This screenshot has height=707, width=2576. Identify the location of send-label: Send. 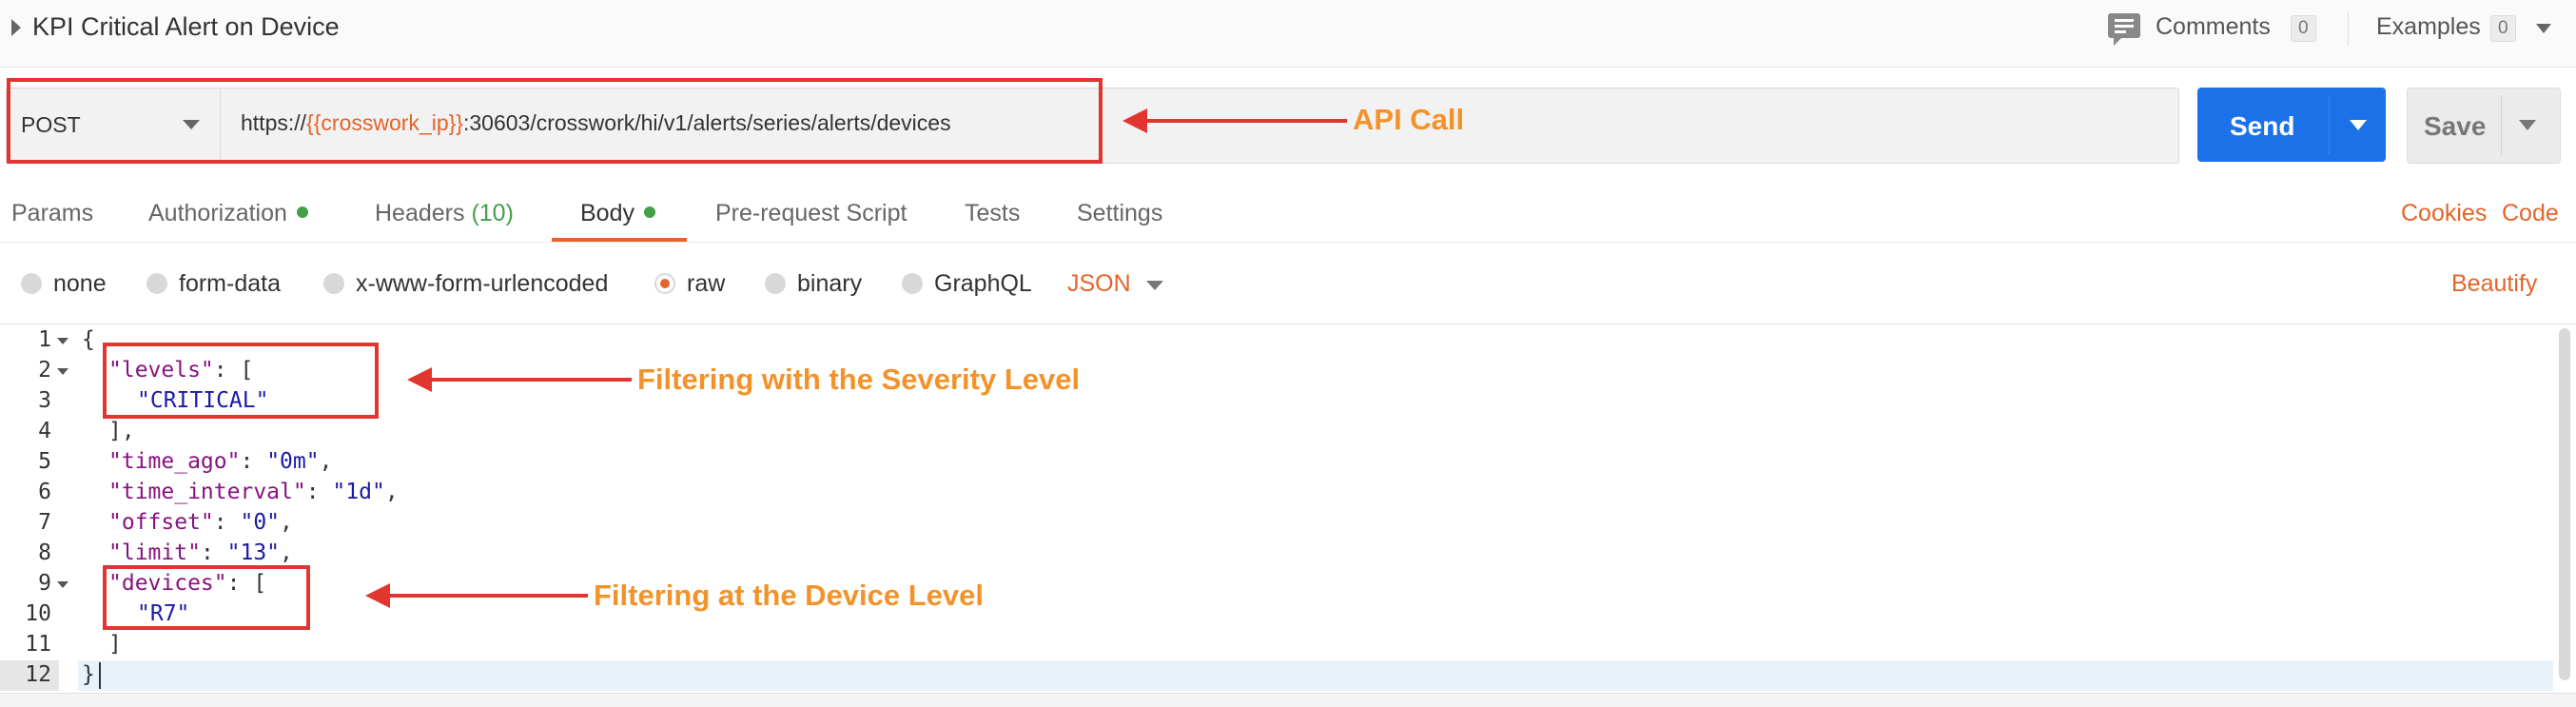
(2262, 126).